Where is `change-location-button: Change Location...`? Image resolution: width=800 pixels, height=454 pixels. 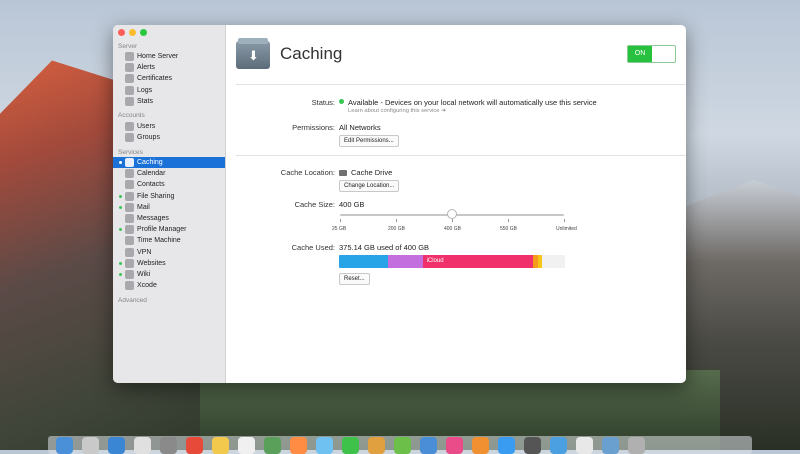 change-location-button: Change Location... is located at coordinates (369, 186).